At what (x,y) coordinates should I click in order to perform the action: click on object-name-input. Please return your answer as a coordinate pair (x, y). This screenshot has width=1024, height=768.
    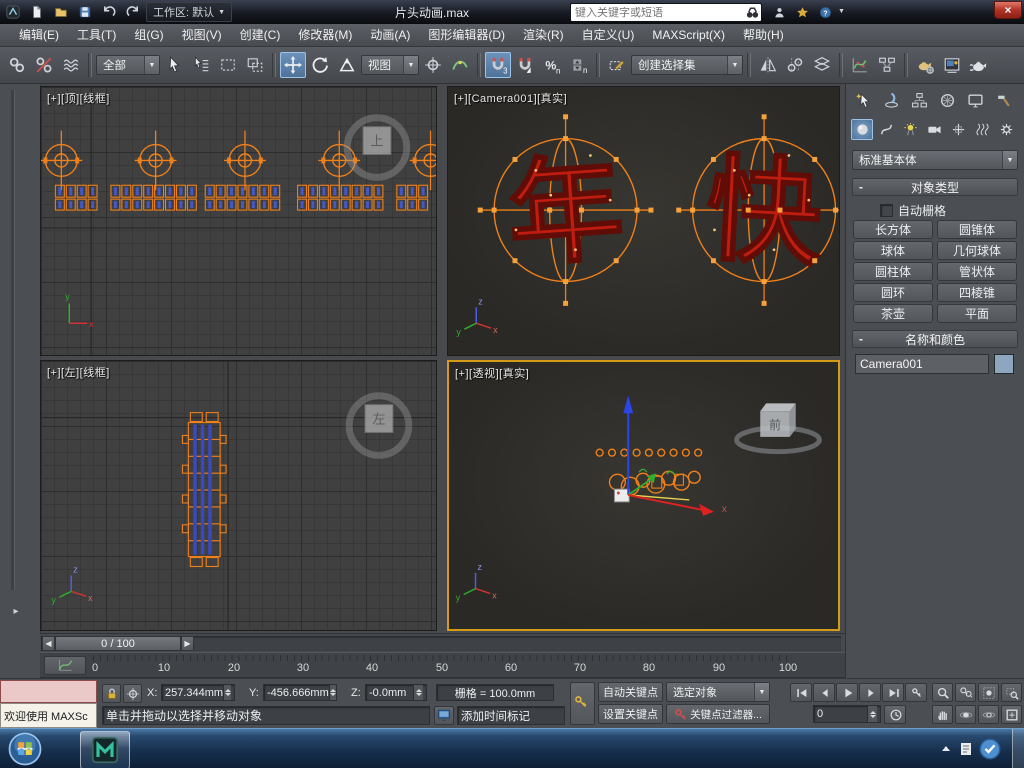
    Looking at the image, I should click on (922, 364).